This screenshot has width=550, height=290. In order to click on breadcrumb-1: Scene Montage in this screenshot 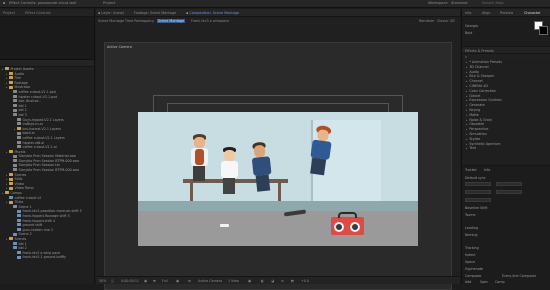, I will do `click(111, 21)`.